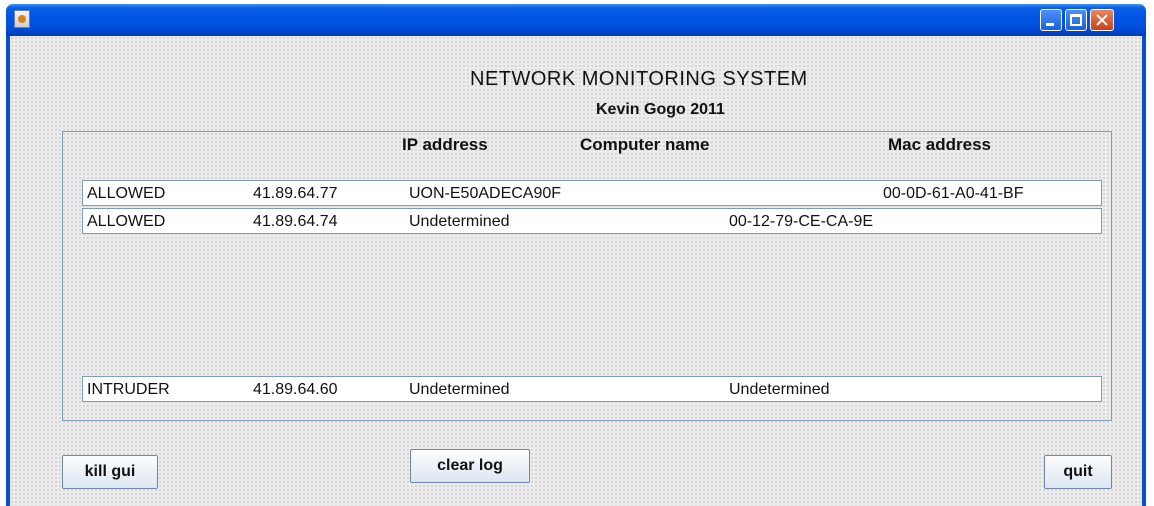  Describe the element at coordinates (1051, 20) in the screenshot. I see `minimize-icon` at that location.